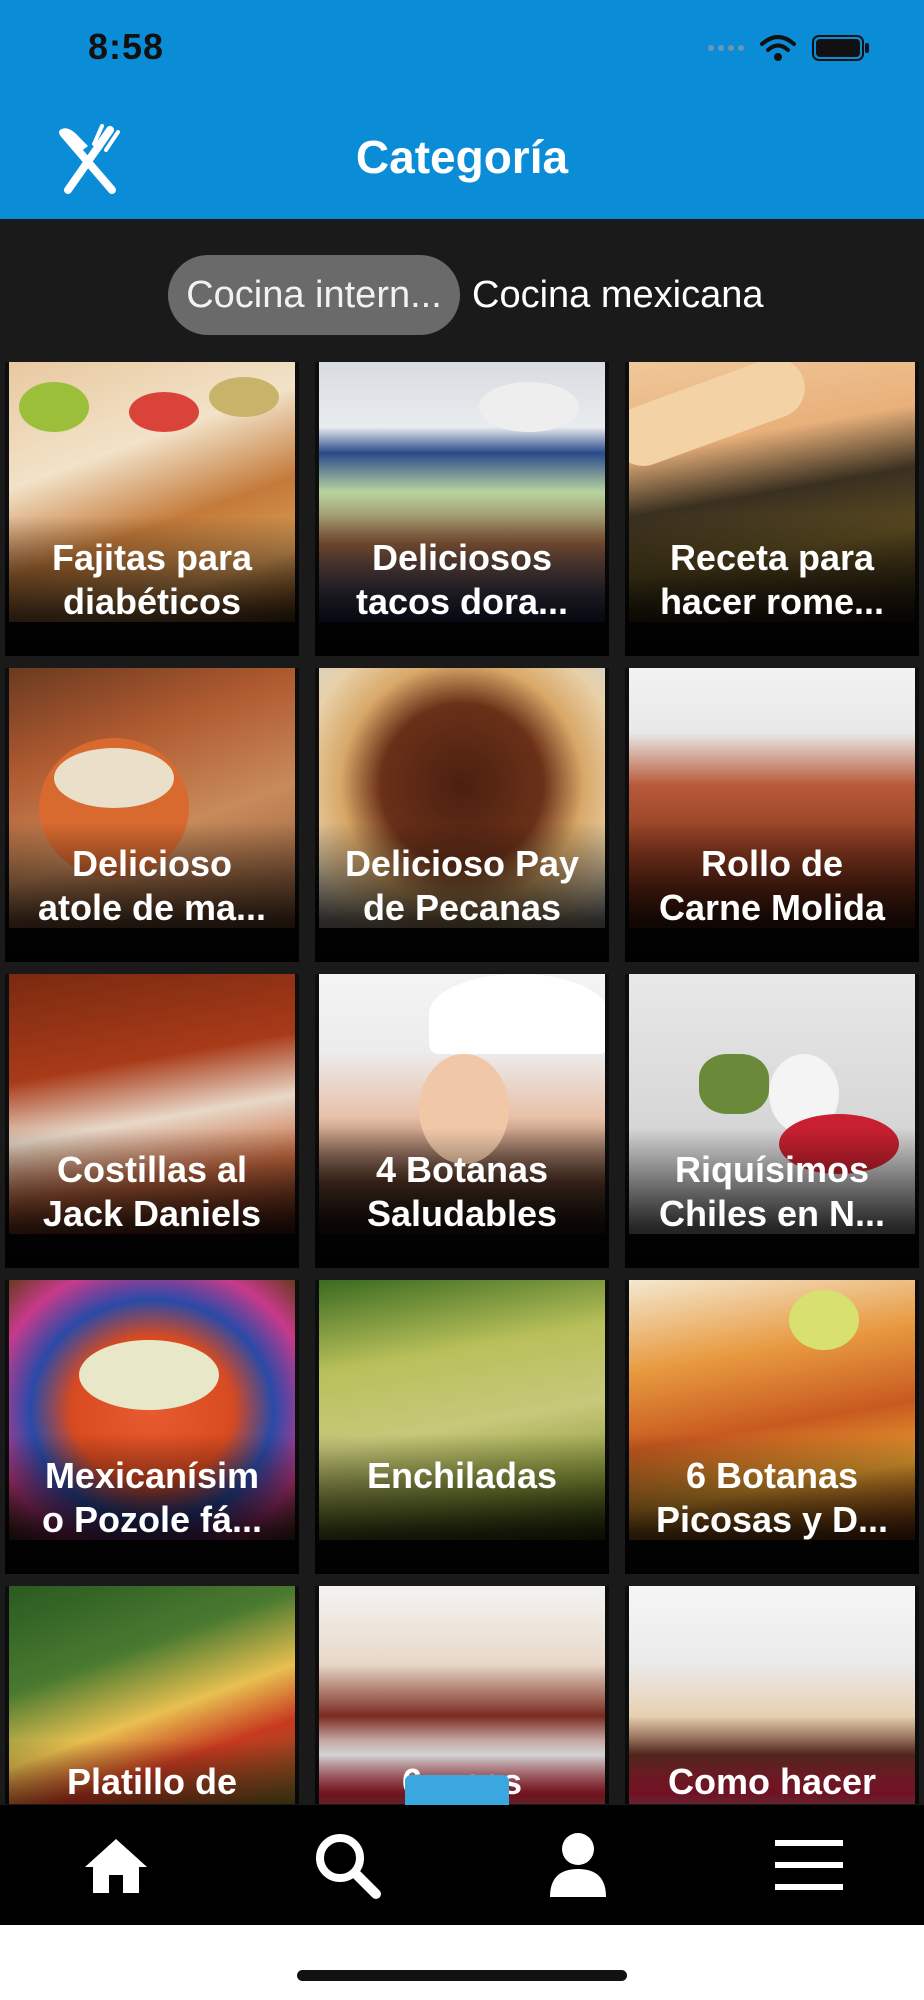  What do you see at coordinates (772, 885) in the screenshot?
I see `recipe-title: Rollo de Carne Molida` at bounding box center [772, 885].